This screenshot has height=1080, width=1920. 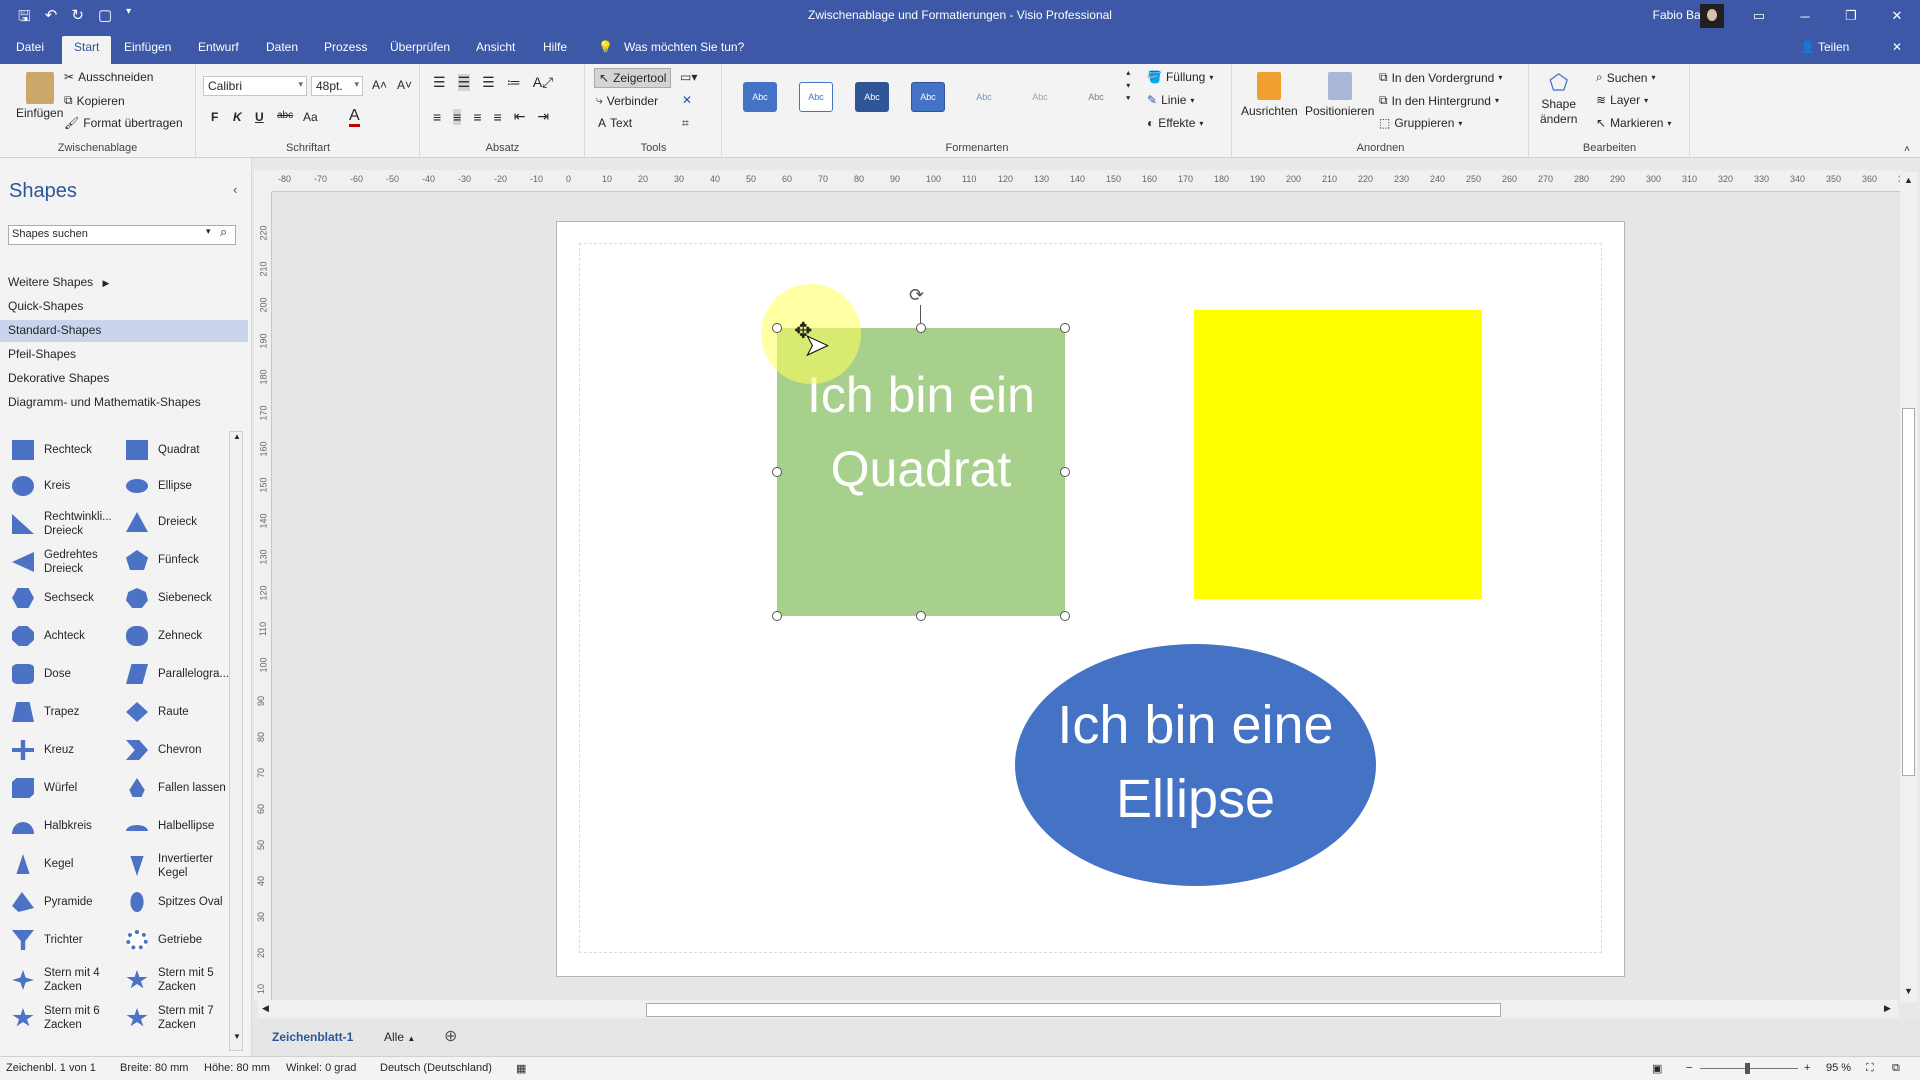 I want to click on shape-item: Stern mit 7 Zacken, so click(x=181, y=1018).